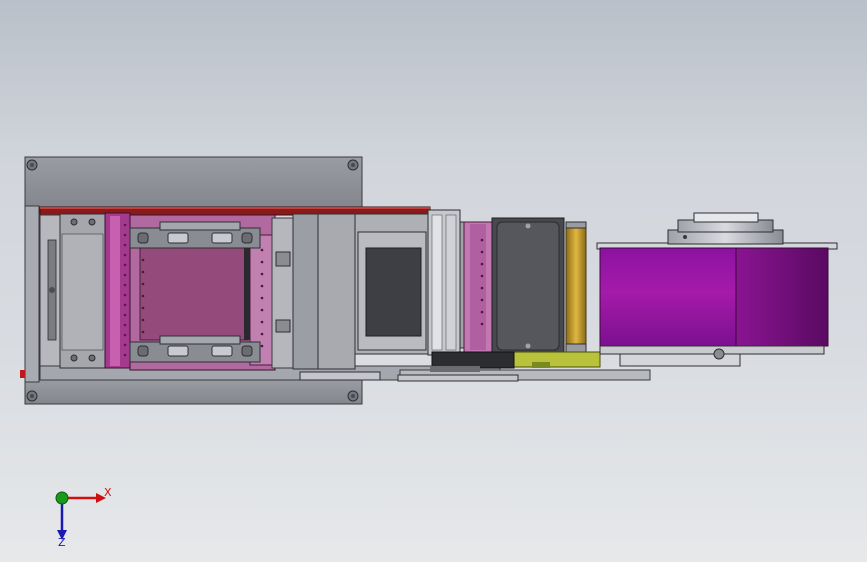 Image resolution: width=867 pixels, height=562 pixels. I want to click on x-axis-label: X, so click(108, 492).